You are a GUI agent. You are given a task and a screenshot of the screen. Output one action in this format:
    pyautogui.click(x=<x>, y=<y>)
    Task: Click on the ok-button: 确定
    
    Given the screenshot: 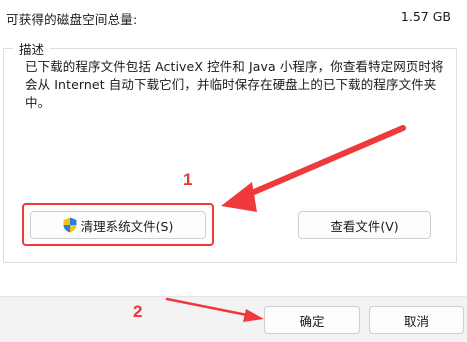 What is the action you would take?
    pyautogui.click(x=312, y=320)
    